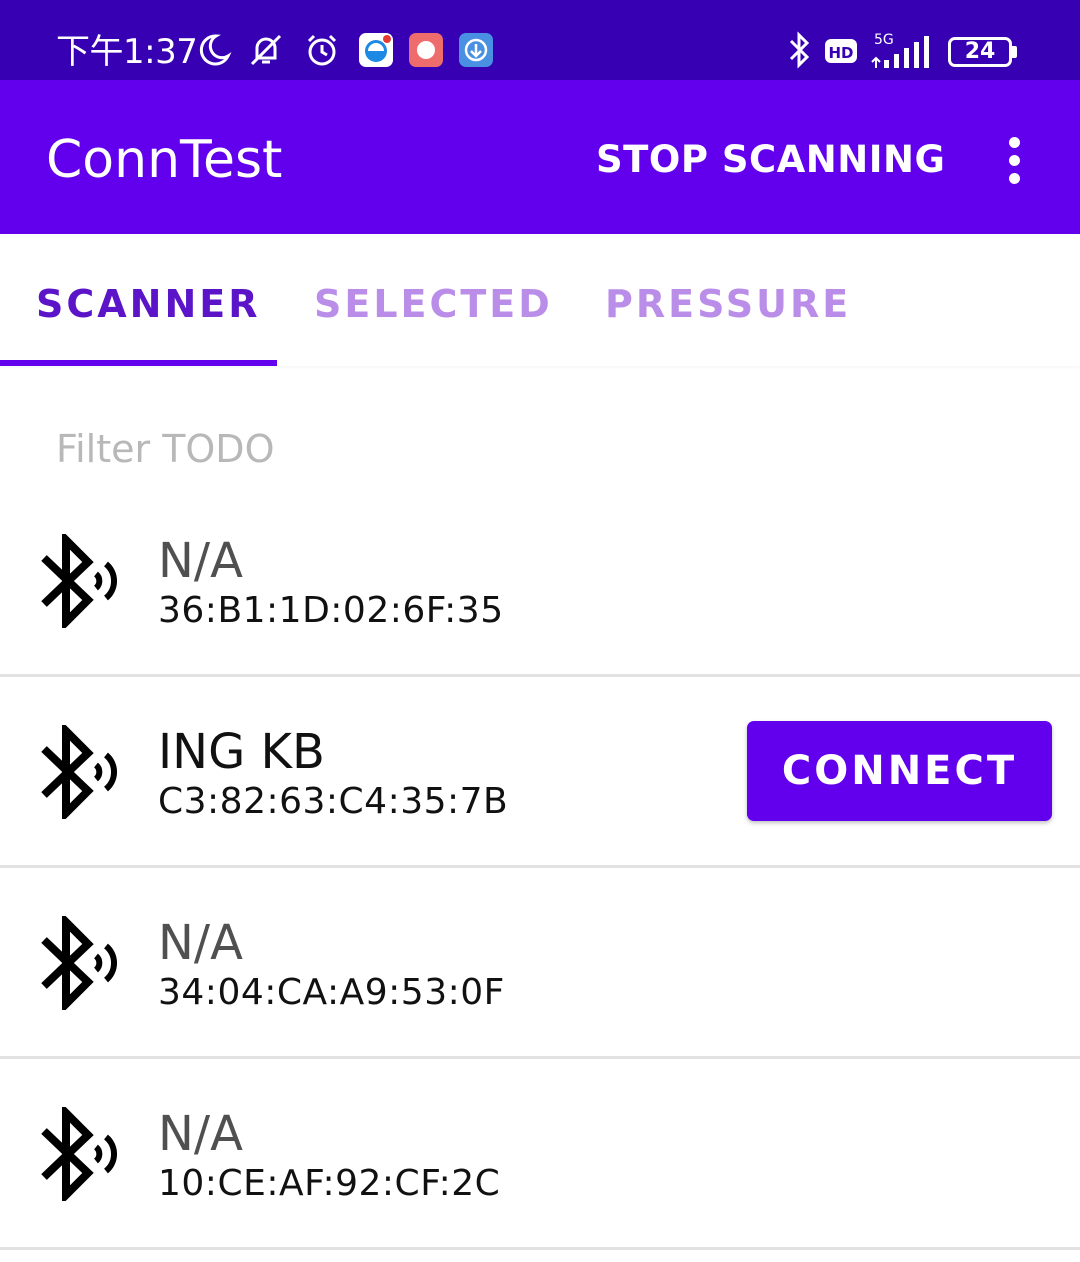  I want to click on status-bar: 下午1:37 HD 5G 24, so click(540, 40).